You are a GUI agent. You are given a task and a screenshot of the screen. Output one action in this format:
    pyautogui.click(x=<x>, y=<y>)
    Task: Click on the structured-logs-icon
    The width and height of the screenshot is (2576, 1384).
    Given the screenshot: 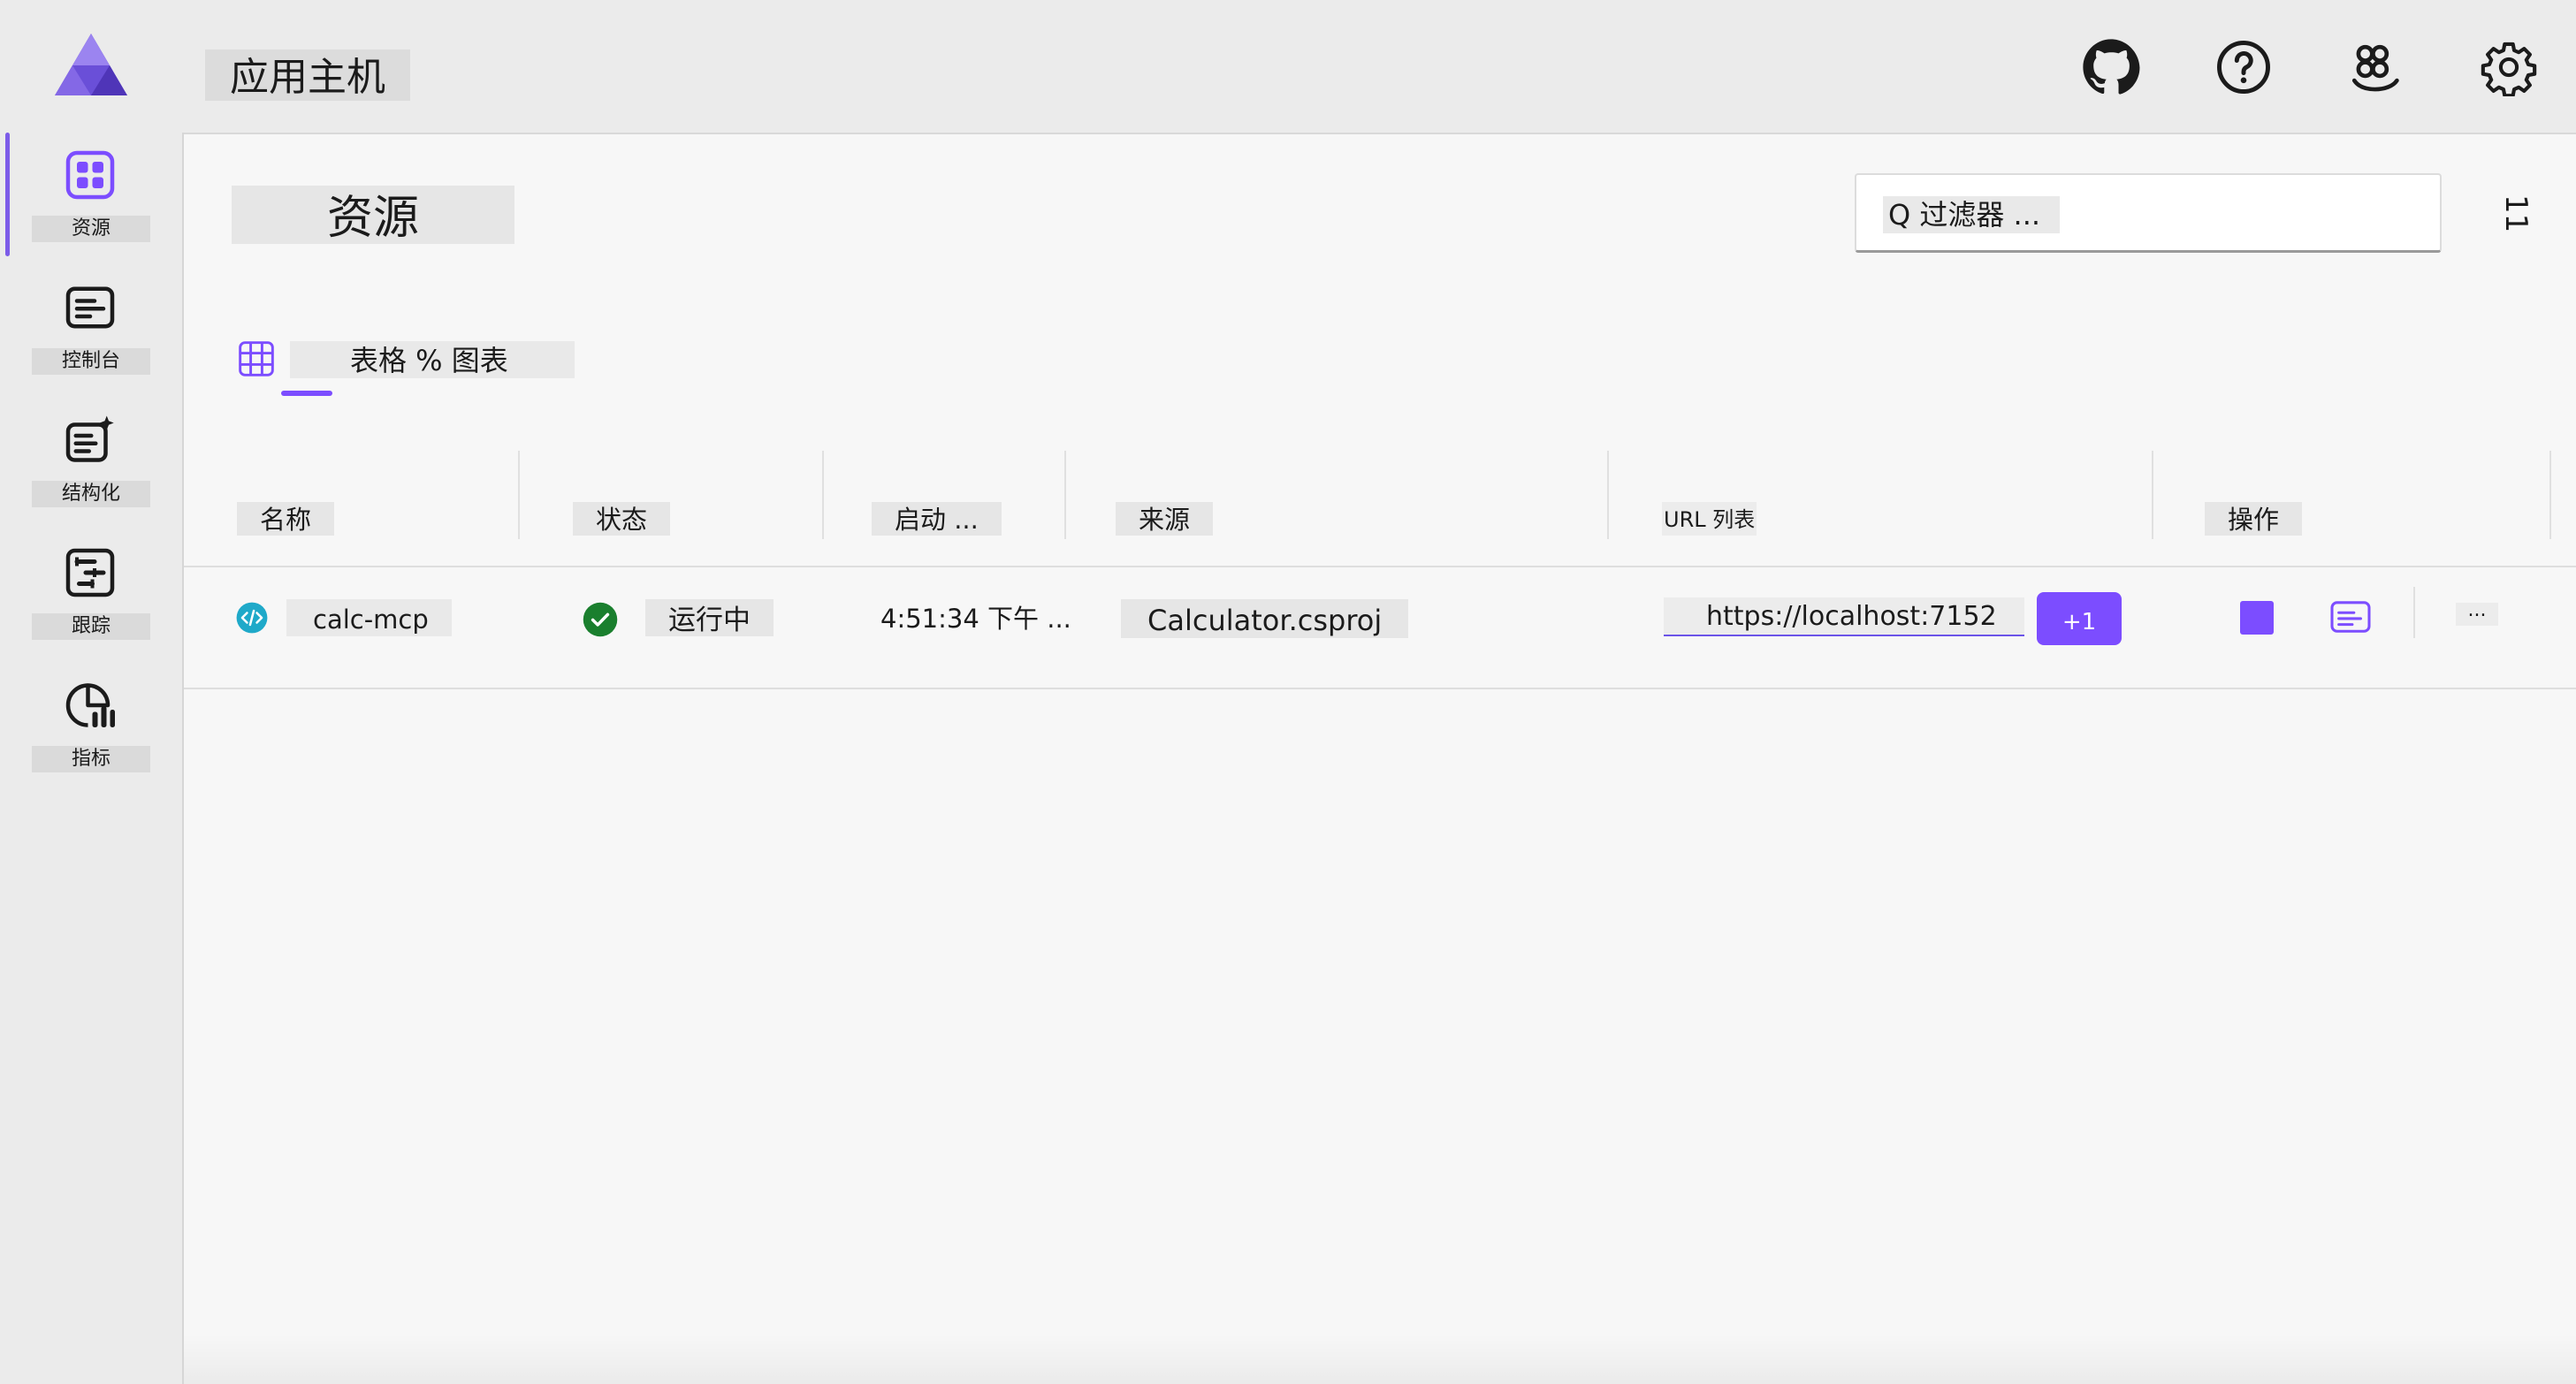 What is the action you would take?
    pyautogui.click(x=90, y=440)
    